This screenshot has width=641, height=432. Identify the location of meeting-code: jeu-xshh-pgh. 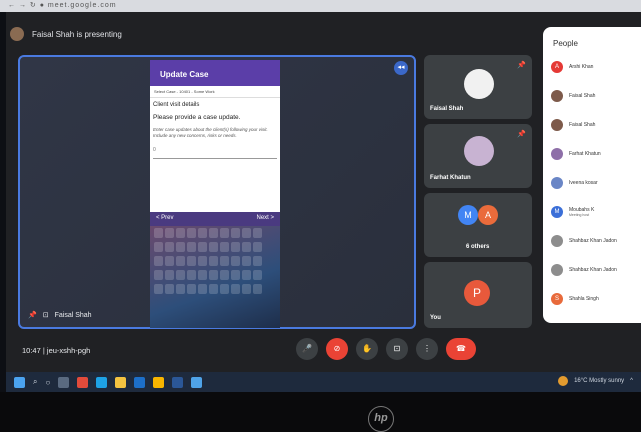
(68, 350).